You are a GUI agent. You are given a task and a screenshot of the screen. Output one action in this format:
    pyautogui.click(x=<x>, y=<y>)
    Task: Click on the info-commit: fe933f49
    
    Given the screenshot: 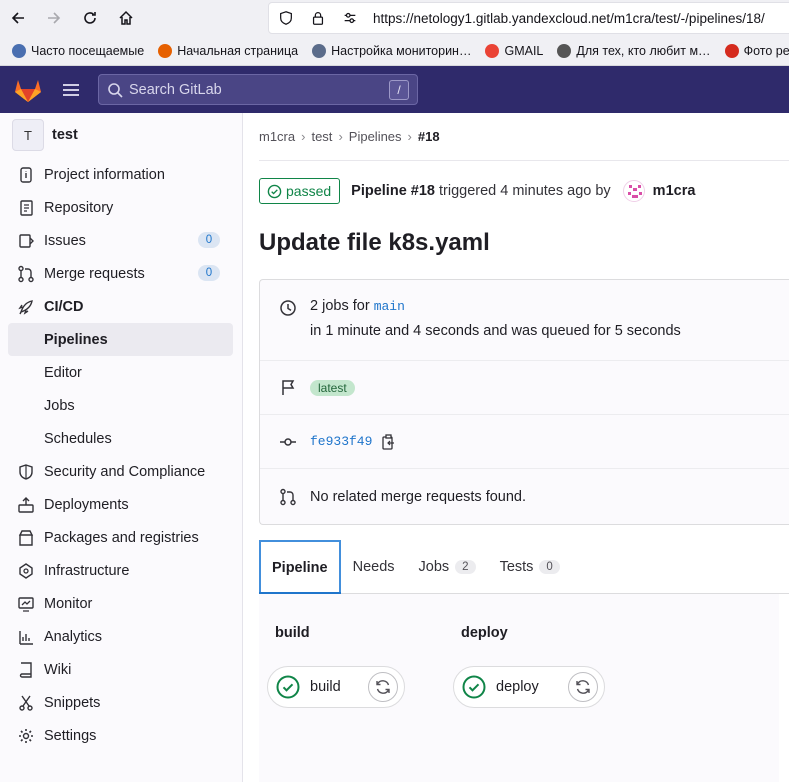 What is the action you would take?
    pyautogui.click(x=524, y=441)
    